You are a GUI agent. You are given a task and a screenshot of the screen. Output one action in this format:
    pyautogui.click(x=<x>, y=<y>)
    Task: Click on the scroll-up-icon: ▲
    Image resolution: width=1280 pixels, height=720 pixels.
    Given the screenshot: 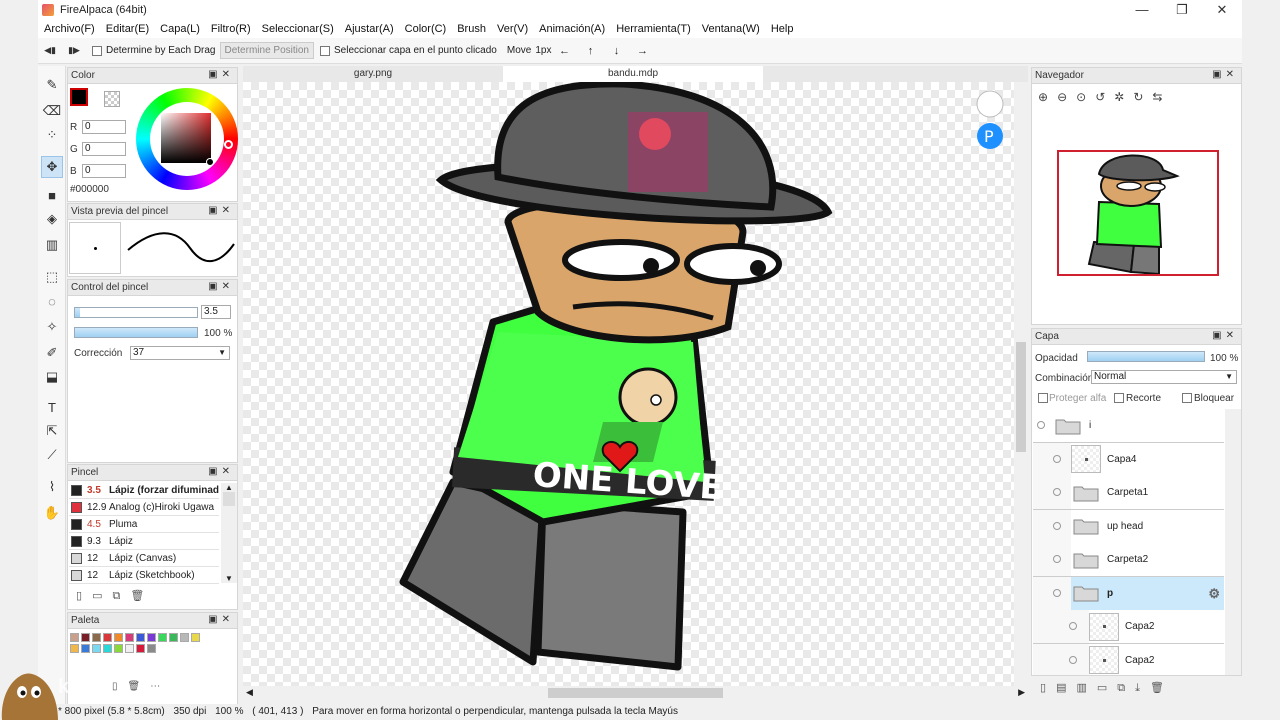 What is the action you would take?
    pyautogui.click(x=229, y=487)
    